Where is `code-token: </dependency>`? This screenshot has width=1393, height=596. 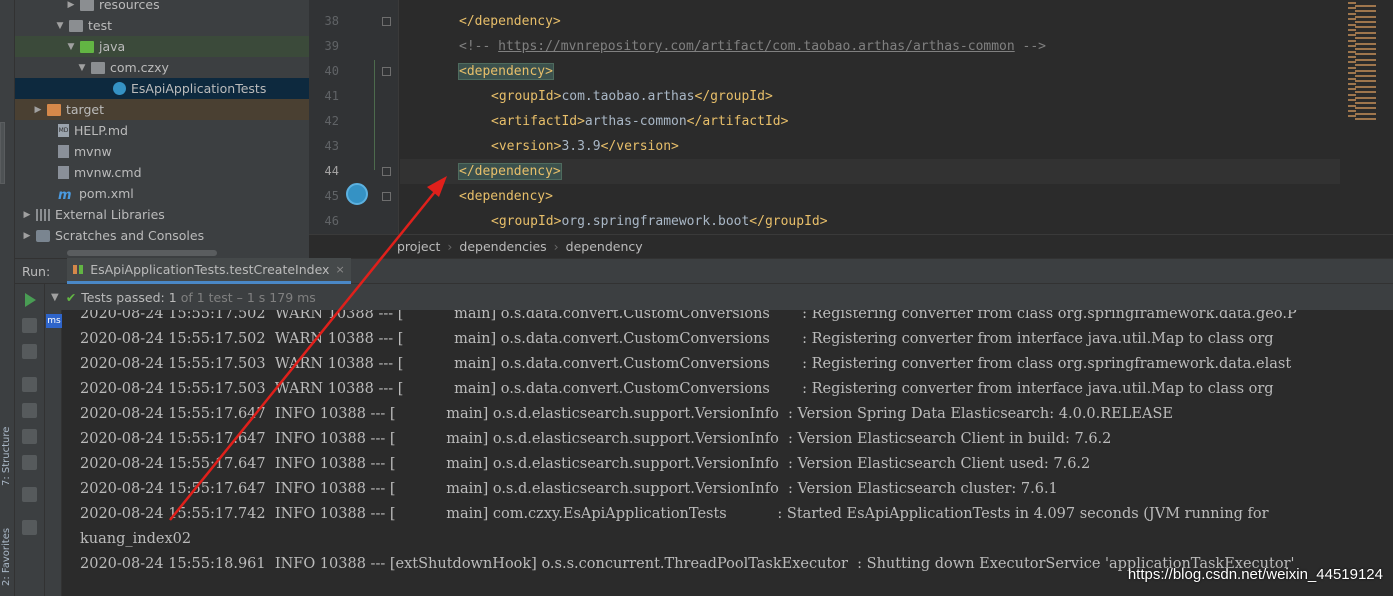 code-token: </dependency> is located at coordinates (510, 171).